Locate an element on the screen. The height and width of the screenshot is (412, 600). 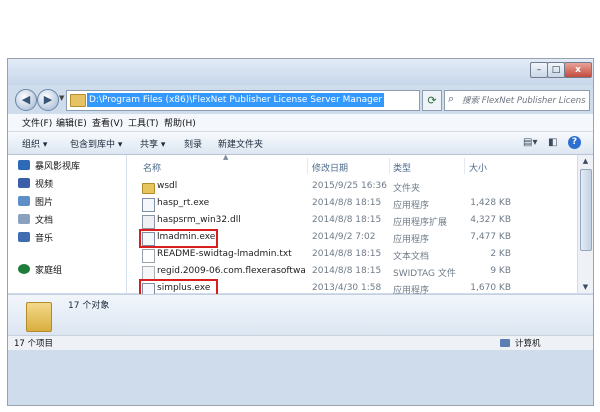
back-button: ◀ is located at coordinates (26, 100).